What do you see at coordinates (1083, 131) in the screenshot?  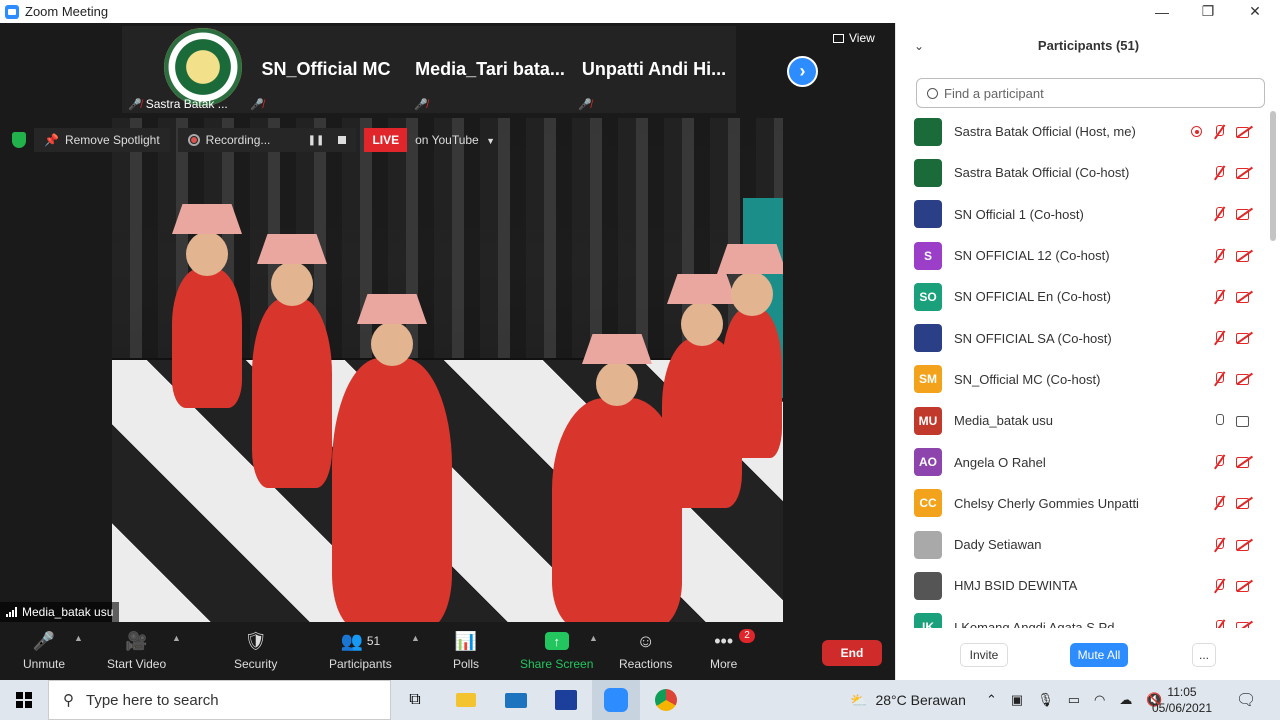 I see `participant-row: Sastra Batak Official (Host, me)` at bounding box center [1083, 131].